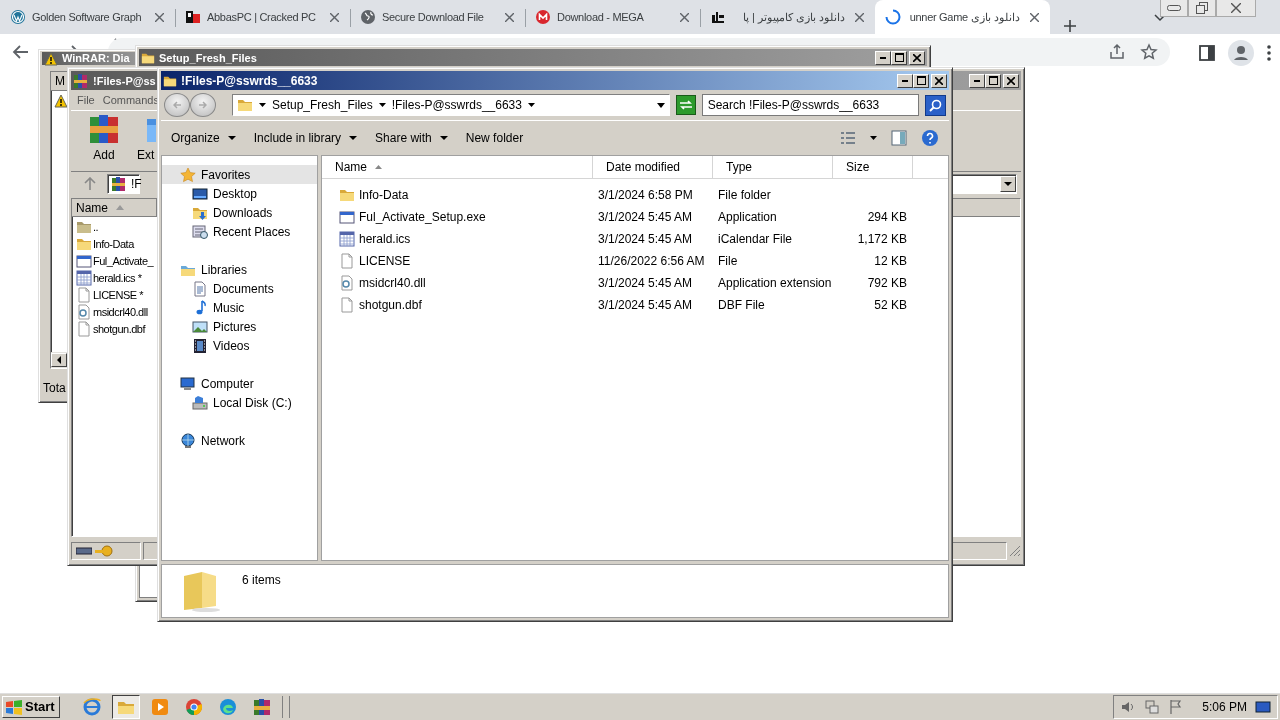  What do you see at coordinates (1224, 706) in the screenshot?
I see `clock: 5:06 PM` at bounding box center [1224, 706].